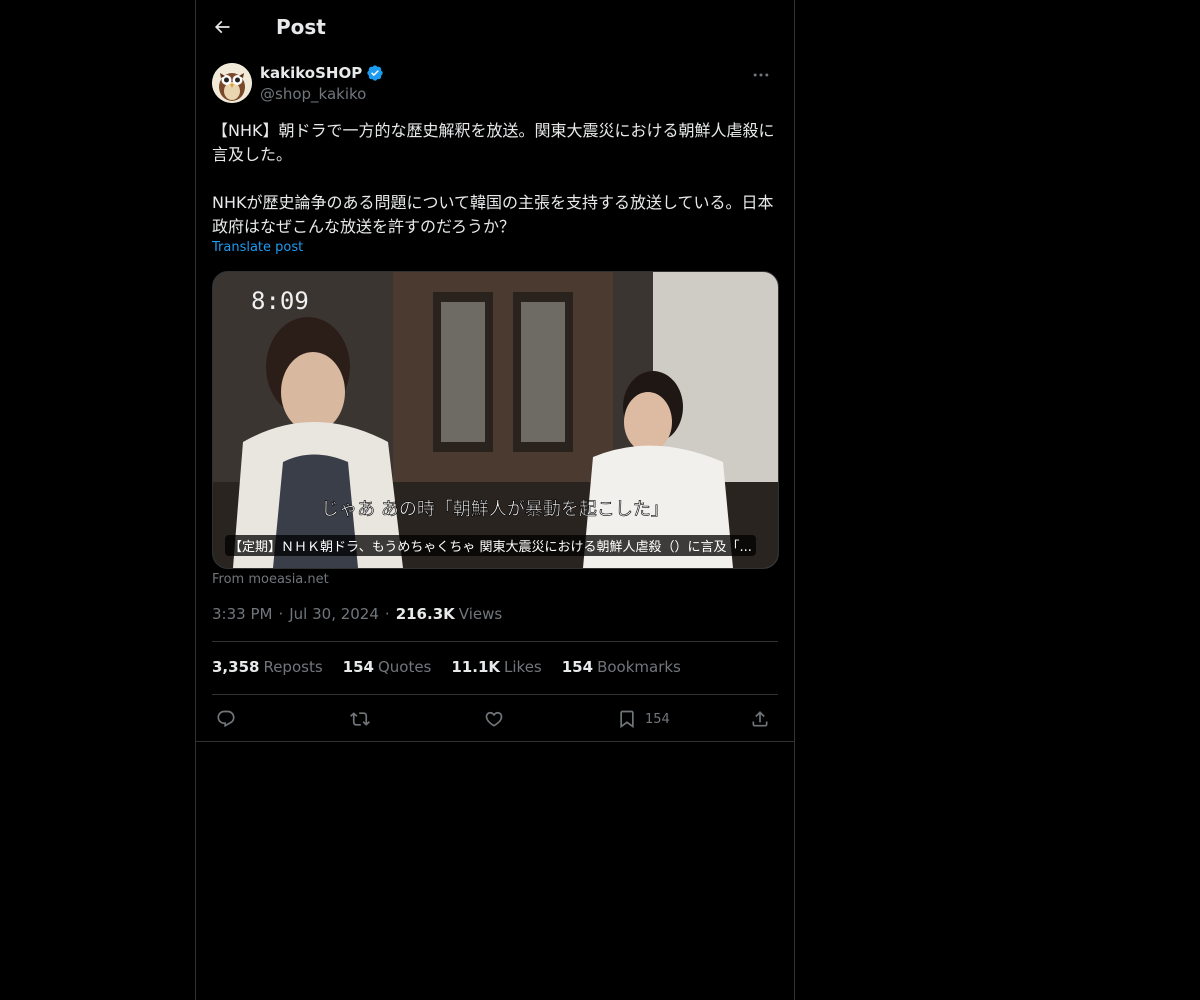  Describe the element at coordinates (242, 614) in the screenshot. I see `post-time: 3:33 PM` at that location.